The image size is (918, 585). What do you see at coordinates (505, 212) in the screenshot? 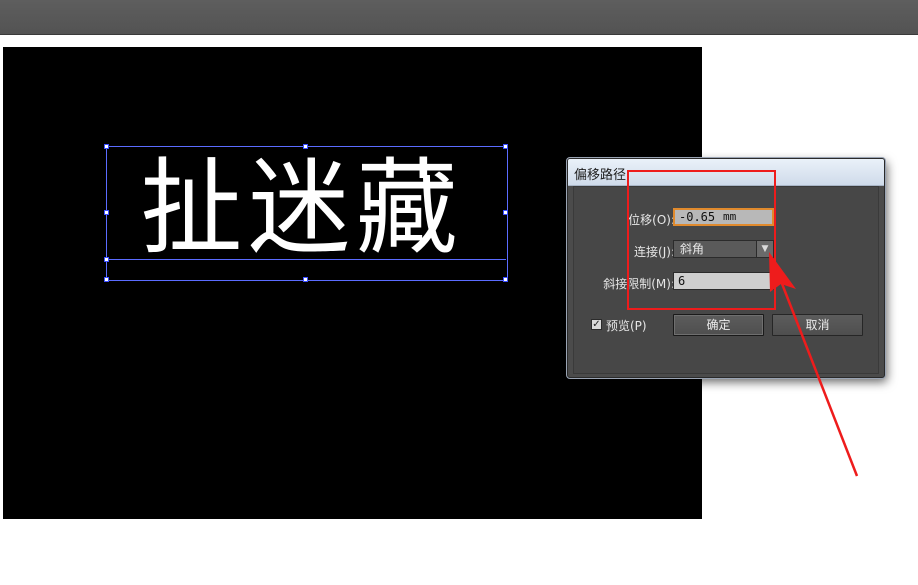
I see `selection-handle-middle-right` at bounding box center [505, 212].